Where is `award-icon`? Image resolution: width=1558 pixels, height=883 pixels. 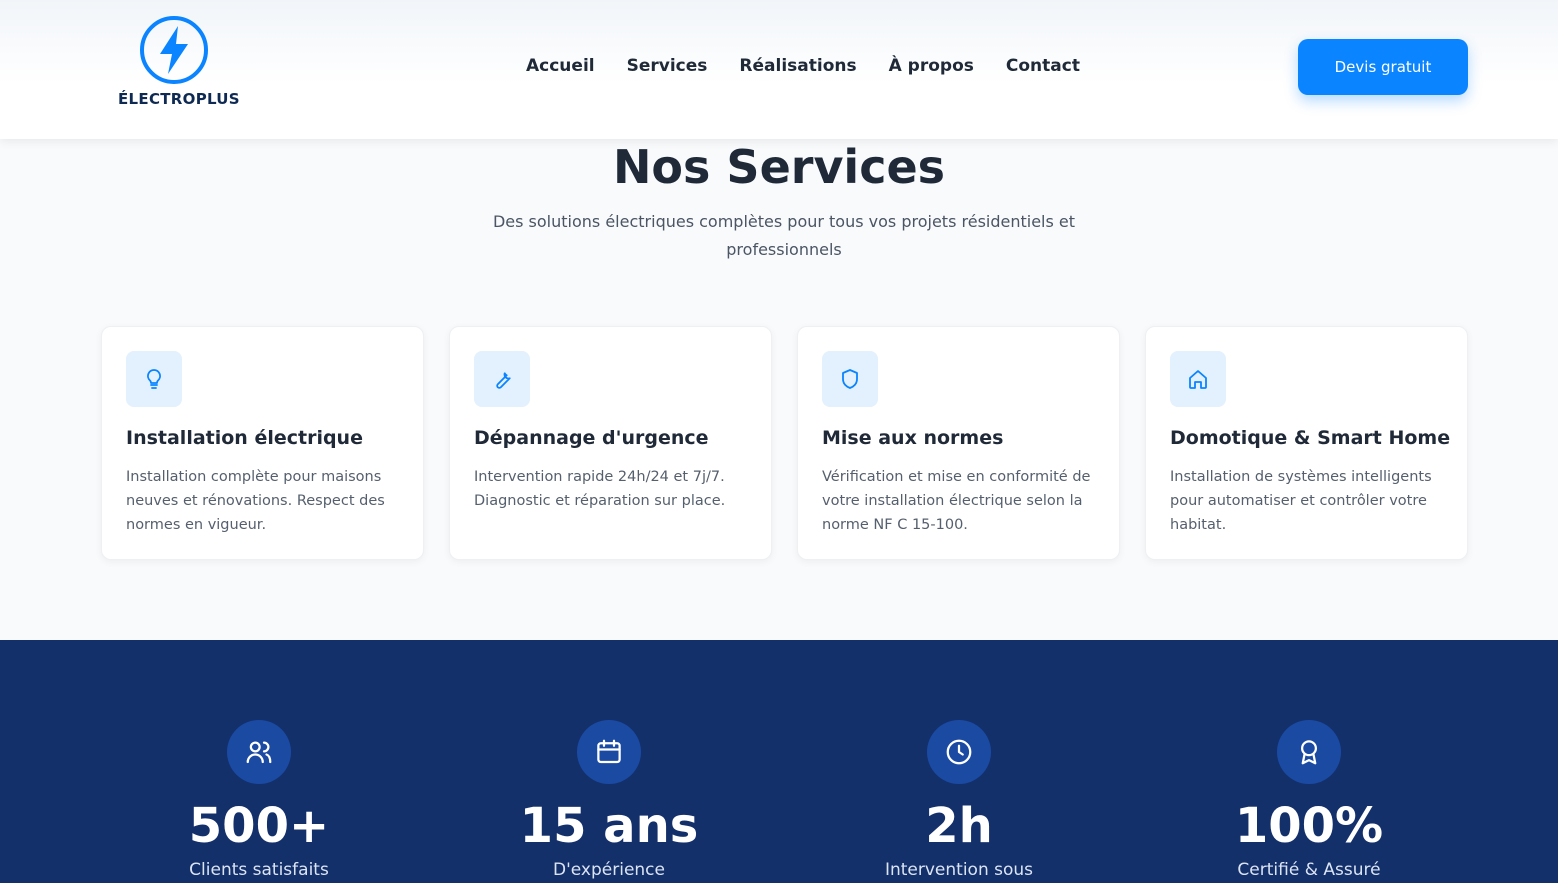
award-icon is located at coordinates (1309, 752).